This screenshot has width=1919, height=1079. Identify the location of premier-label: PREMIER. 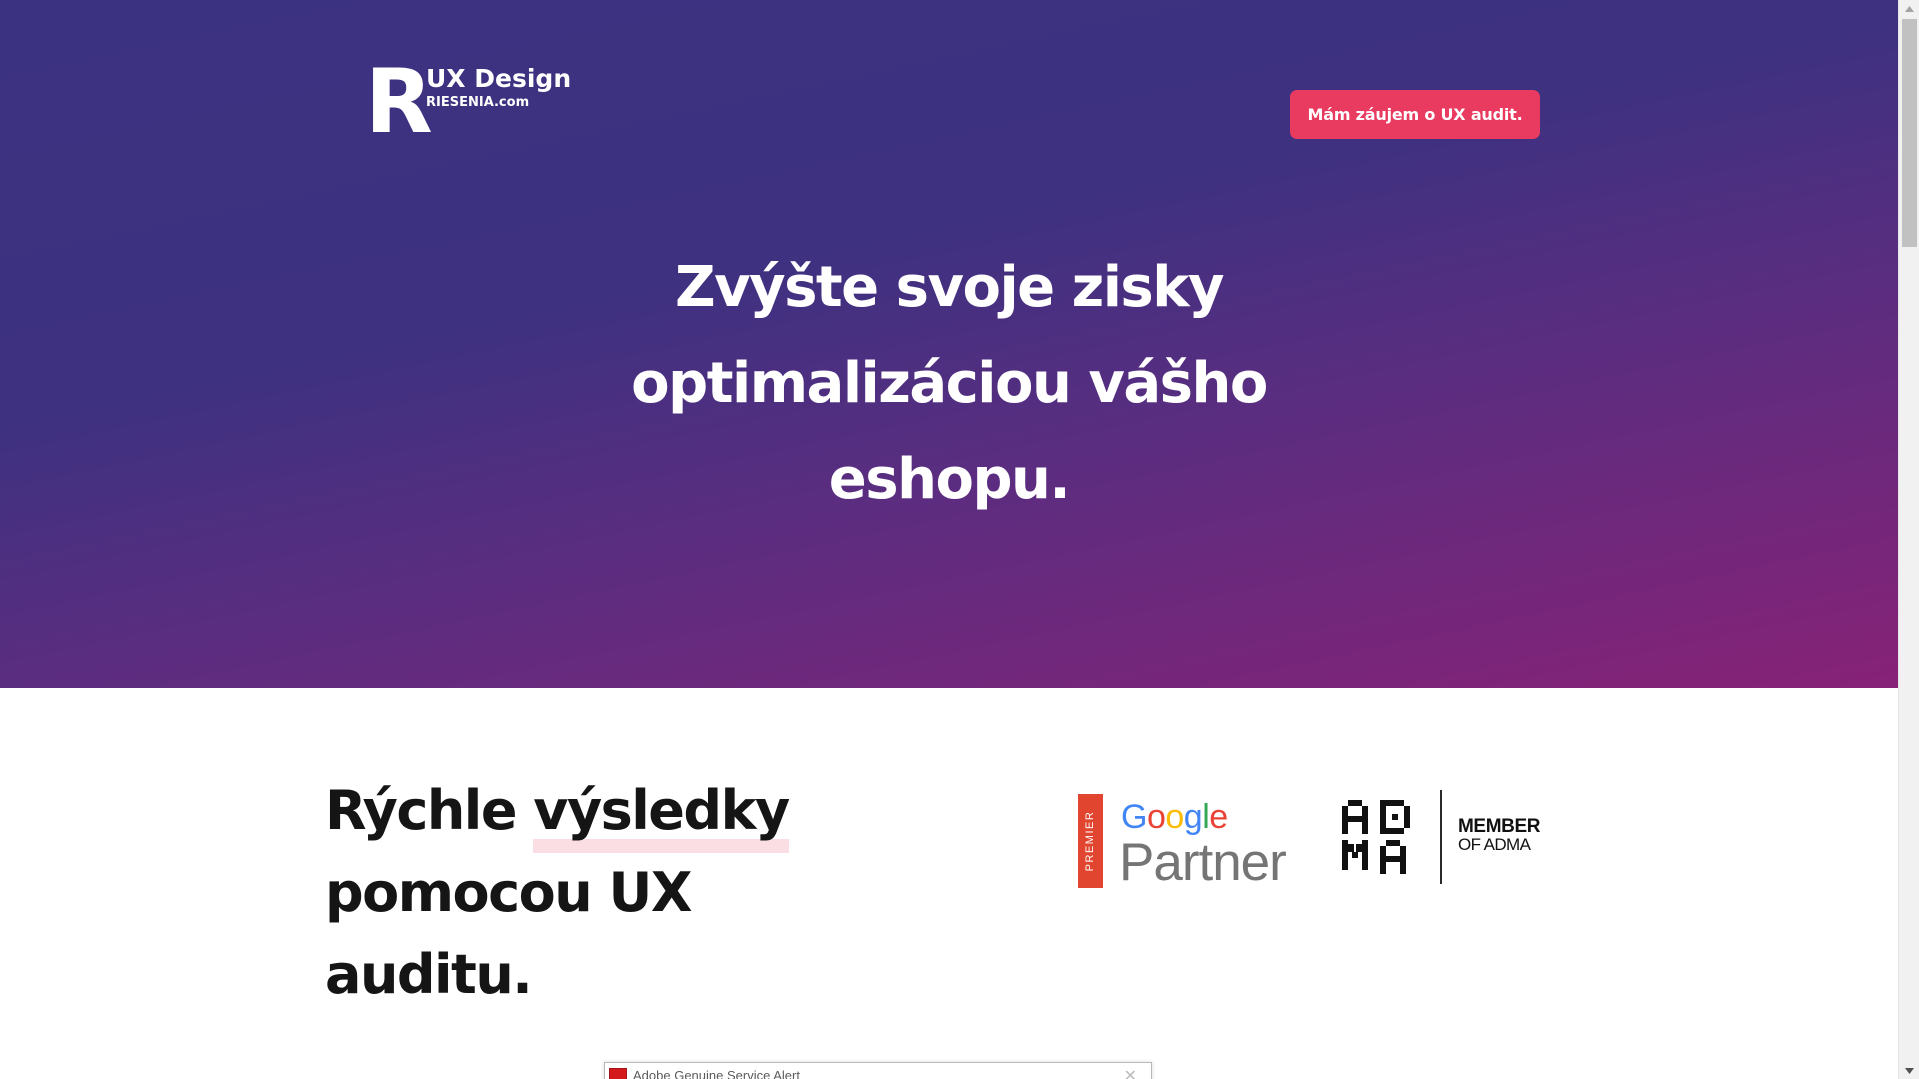
(1090, 841).